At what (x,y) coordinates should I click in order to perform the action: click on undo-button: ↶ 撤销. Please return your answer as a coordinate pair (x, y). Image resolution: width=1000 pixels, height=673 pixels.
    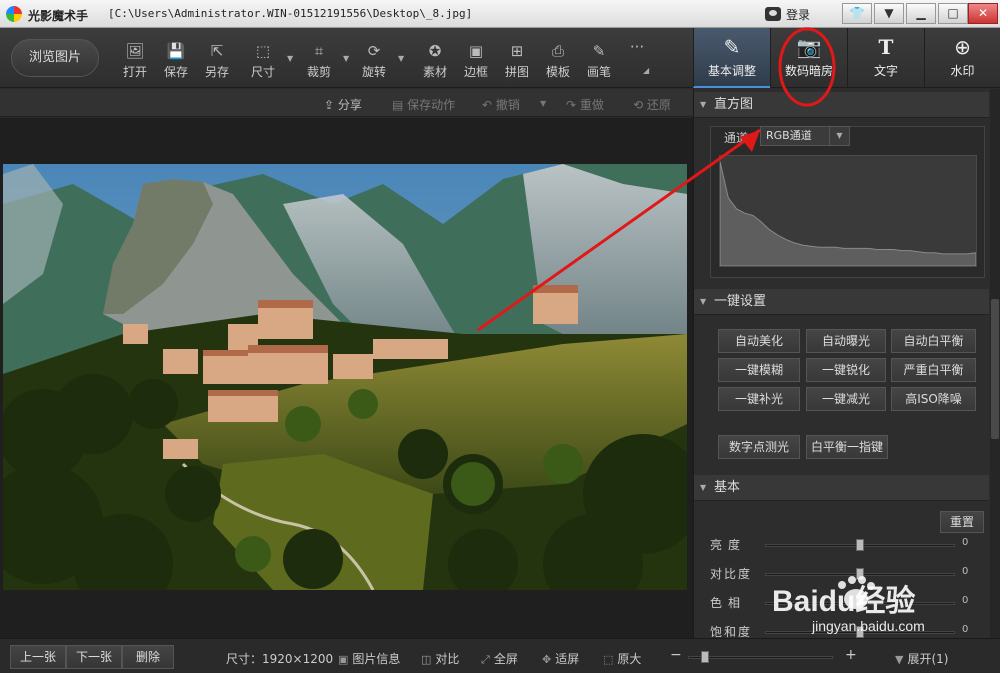
    Looking at the image, I should click on (501, 104).